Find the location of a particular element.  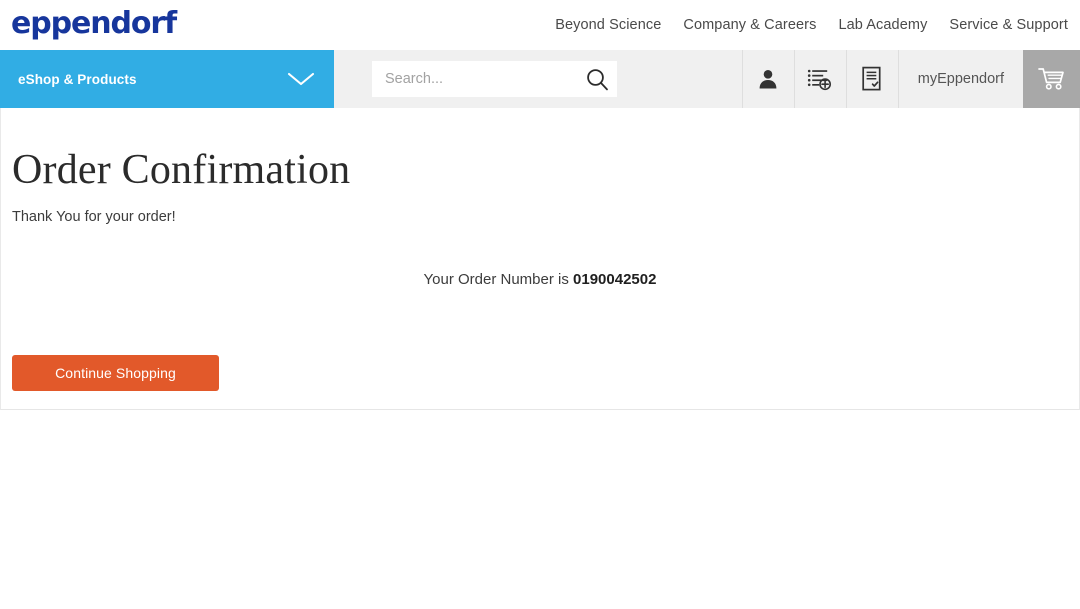

shopping-cart-button is located at coordinates (1051, 79).